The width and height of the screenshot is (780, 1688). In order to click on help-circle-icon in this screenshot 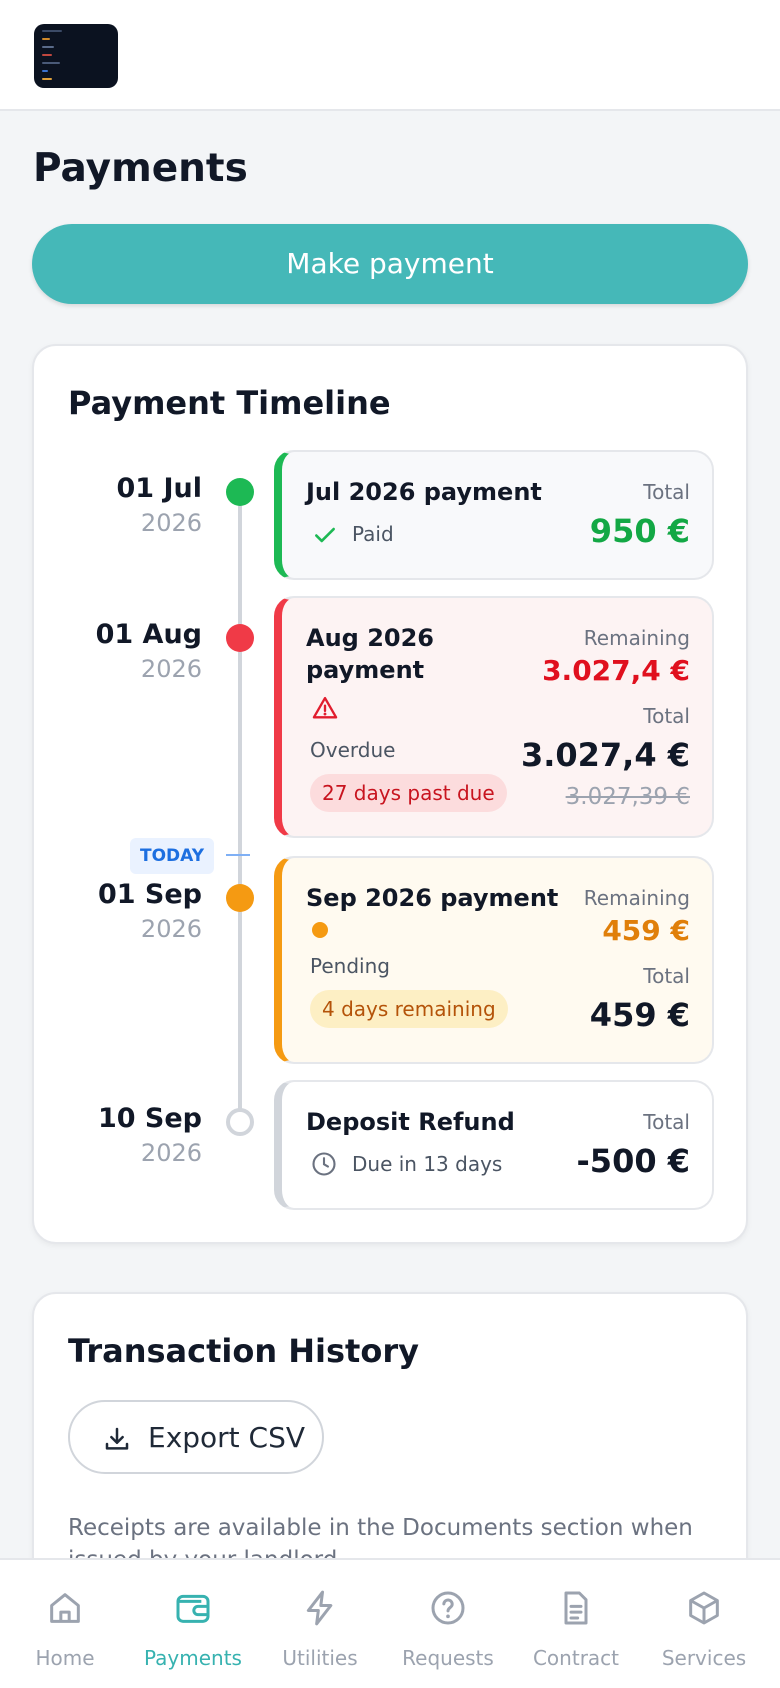, I will do `click(448, 1608)`.